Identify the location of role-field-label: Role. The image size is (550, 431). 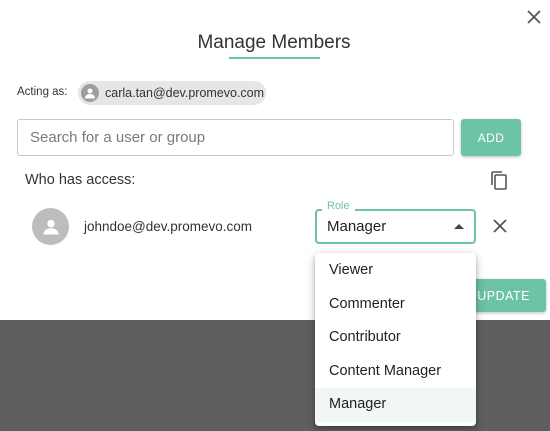
(338, 206).